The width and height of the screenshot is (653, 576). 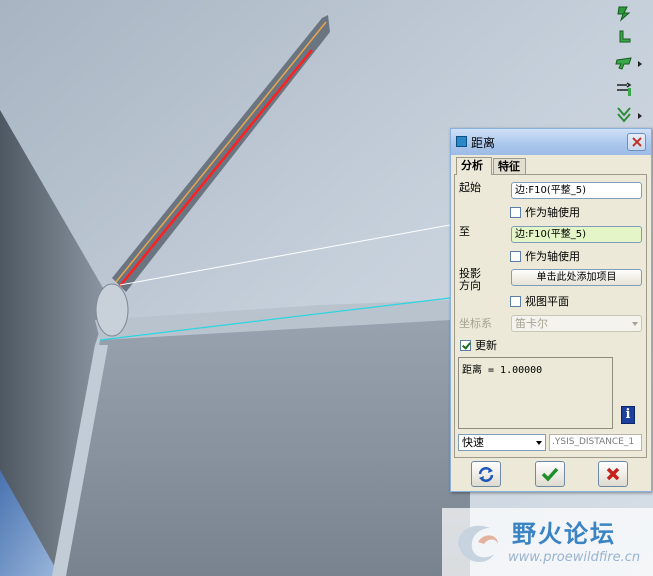 I want to click on right-toolbar, so click(x=630, y=65).